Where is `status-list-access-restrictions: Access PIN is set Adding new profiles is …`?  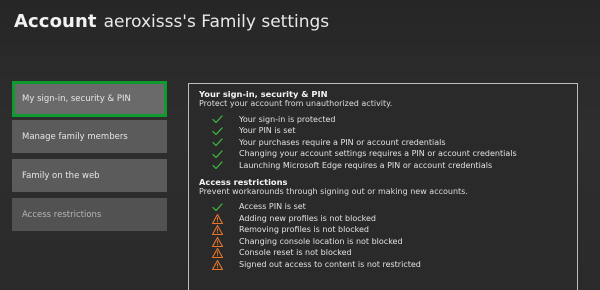
status-list-access-restrictions: Access PIN is set Adding new profiles is … is located at coordinates (383, 236).